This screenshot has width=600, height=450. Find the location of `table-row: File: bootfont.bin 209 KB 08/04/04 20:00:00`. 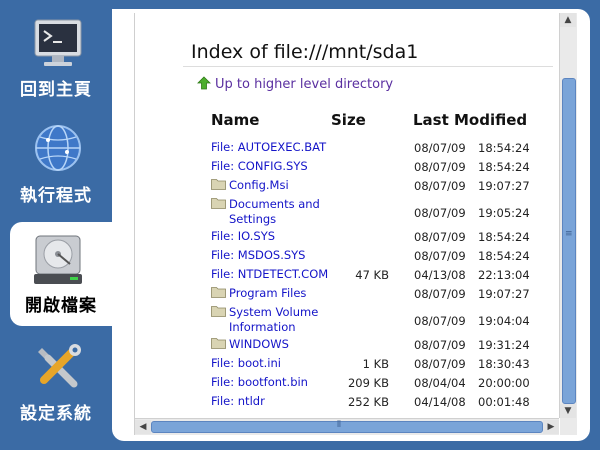

table-row: File: bootfont.bin 209 KB 08/04/04 20:00:00 is located at coordinates (381, 384).